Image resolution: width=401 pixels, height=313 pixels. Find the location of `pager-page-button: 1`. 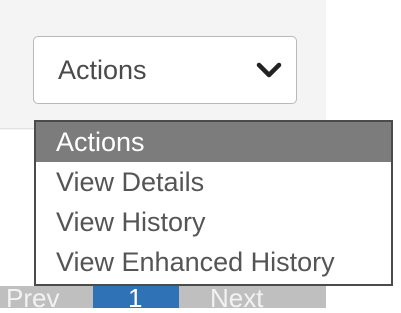

pager-page-button: 1 is located at coordinates (136, 297).